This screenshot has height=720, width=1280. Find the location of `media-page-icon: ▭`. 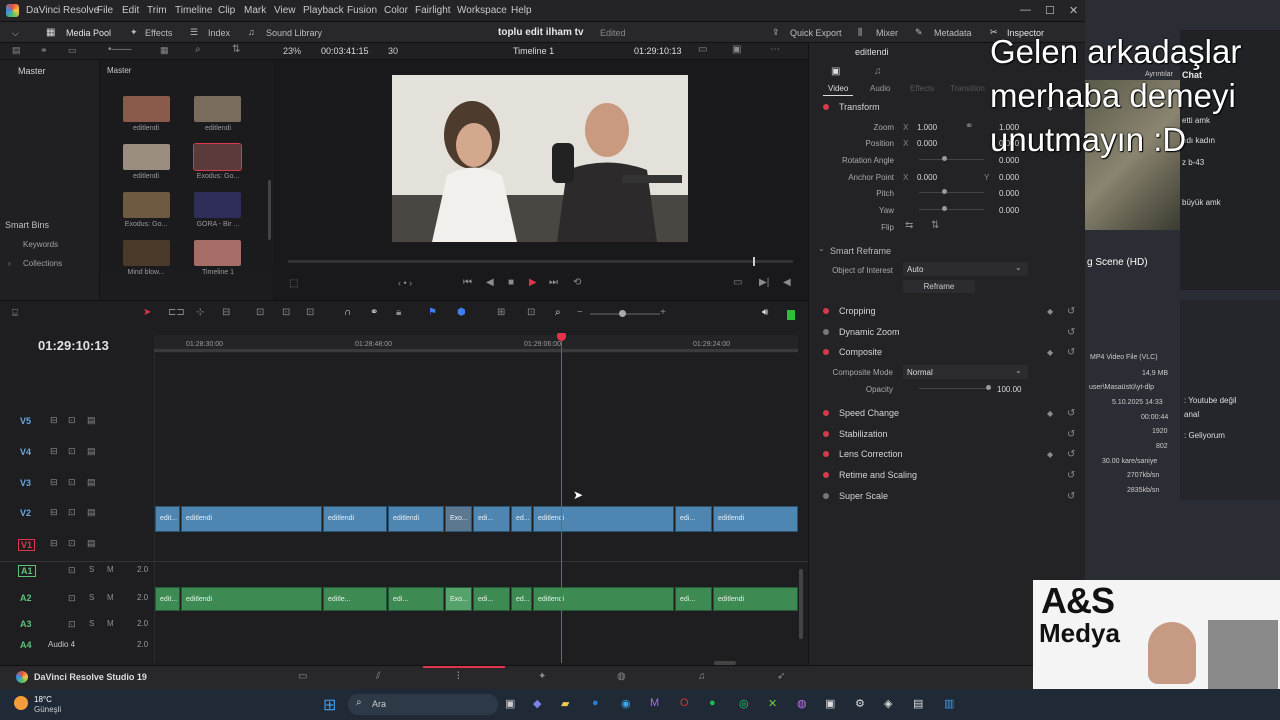

media-page-icon: ▭ is located at coordinates (302, 676).